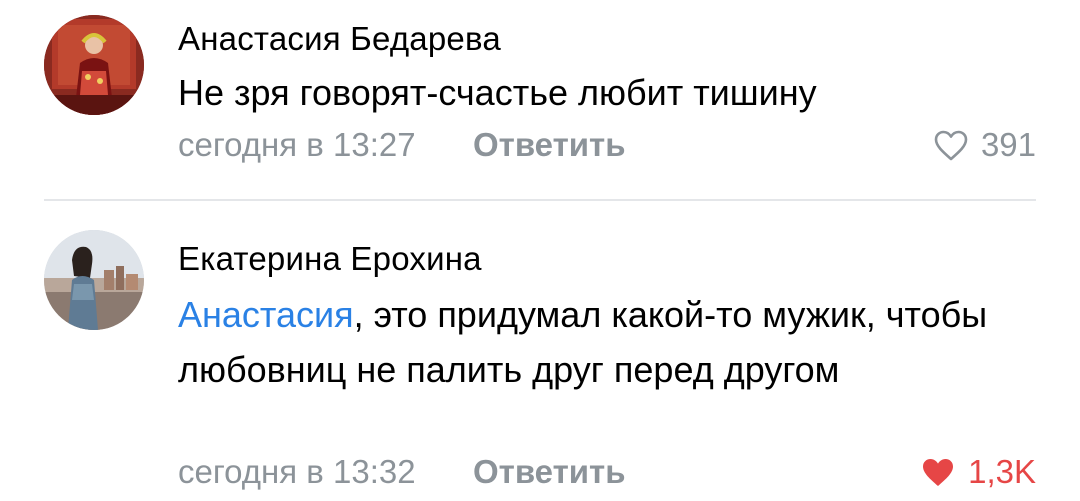 Image resolution: width=1080 pixels, height=501 pixels. I want to click on like-button: 1,3K, so click(978, 472).